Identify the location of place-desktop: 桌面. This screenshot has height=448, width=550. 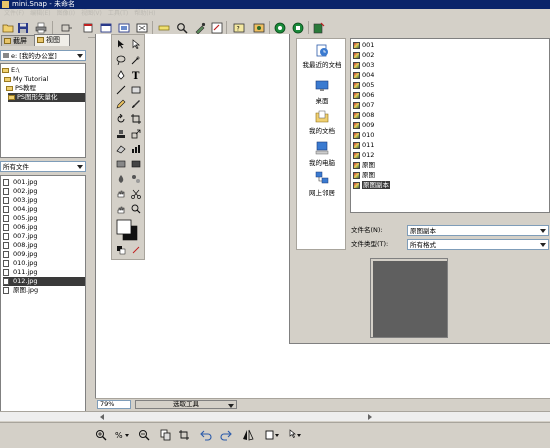
(322, 92).